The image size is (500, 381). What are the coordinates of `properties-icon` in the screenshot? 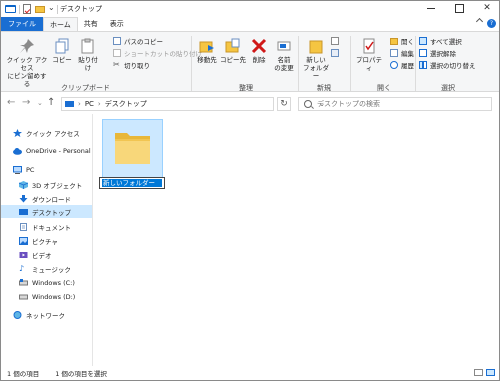 It's located at (369, 46).